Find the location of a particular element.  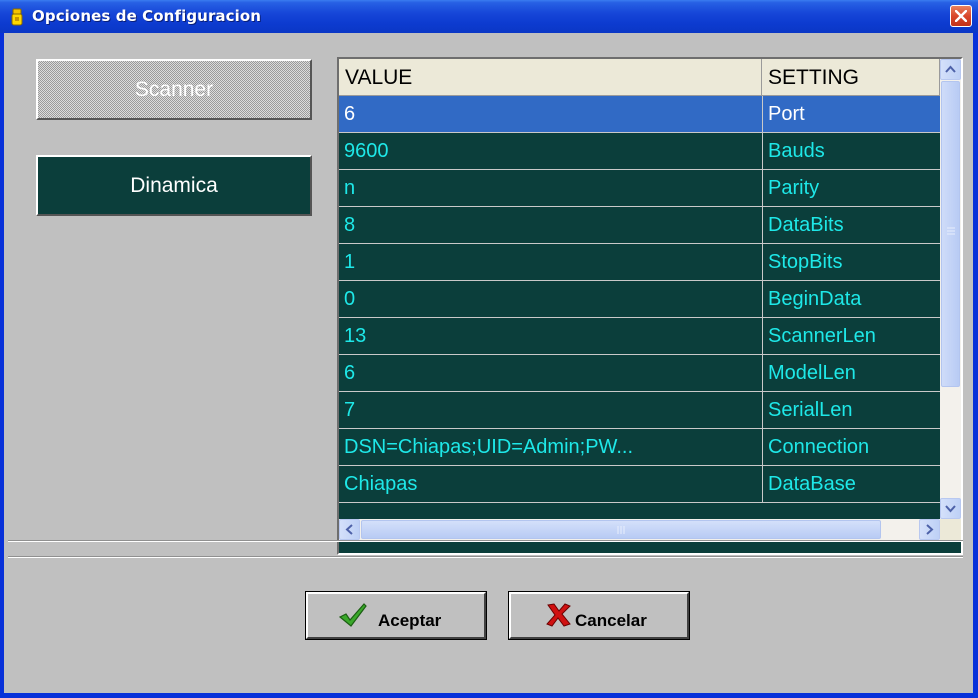

scroll-left-button is located at coordinates (349, 529).